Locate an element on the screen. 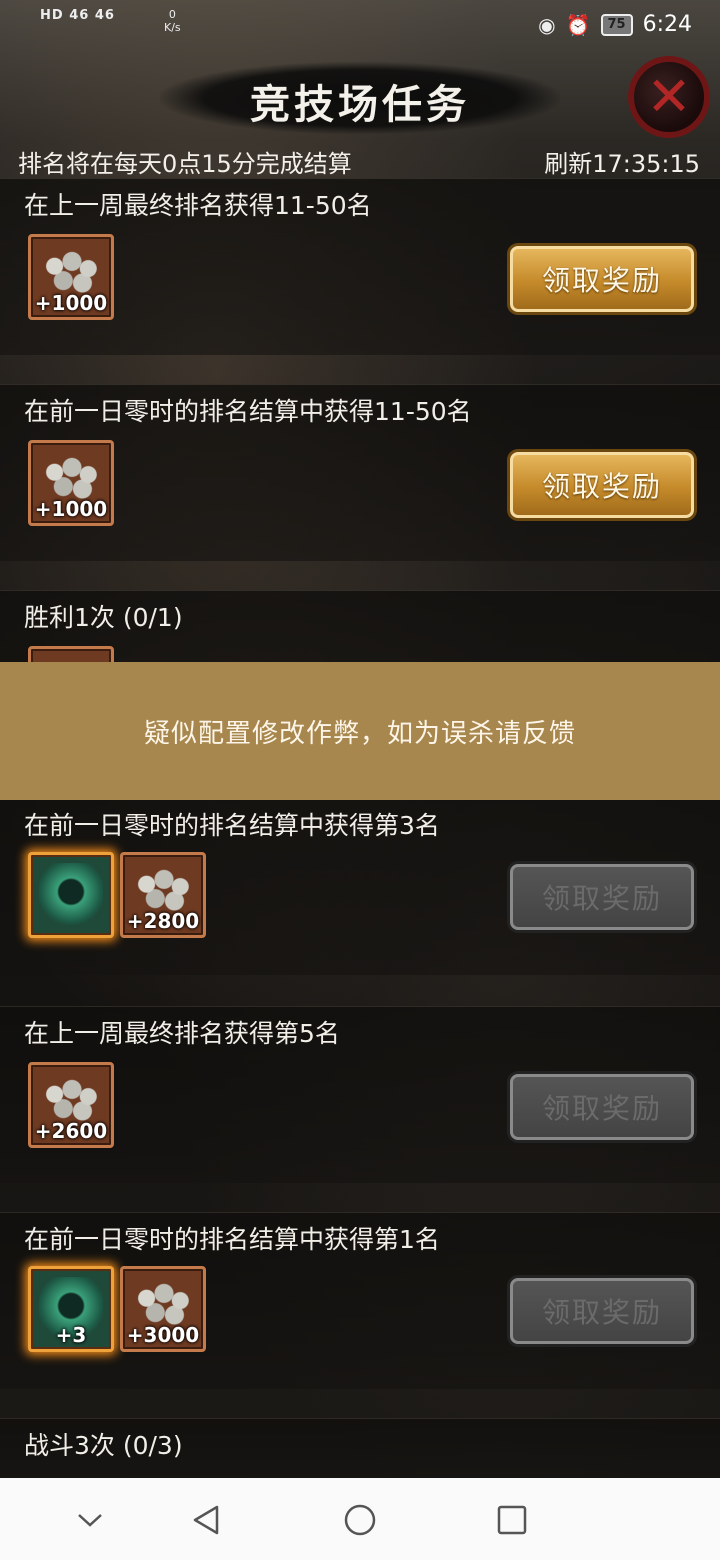 This screenshot has height=1560, width=720. close-icon: ✕ is located at coordinates (669, 96).